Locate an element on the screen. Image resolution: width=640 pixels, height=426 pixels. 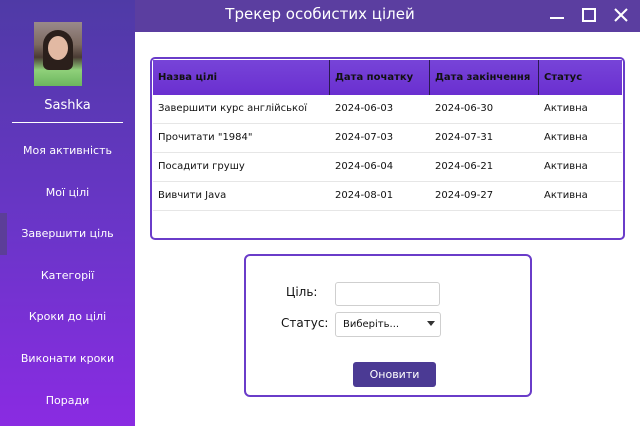
cell-name: Завершити курс англійської is located at coordinates (232, 108).